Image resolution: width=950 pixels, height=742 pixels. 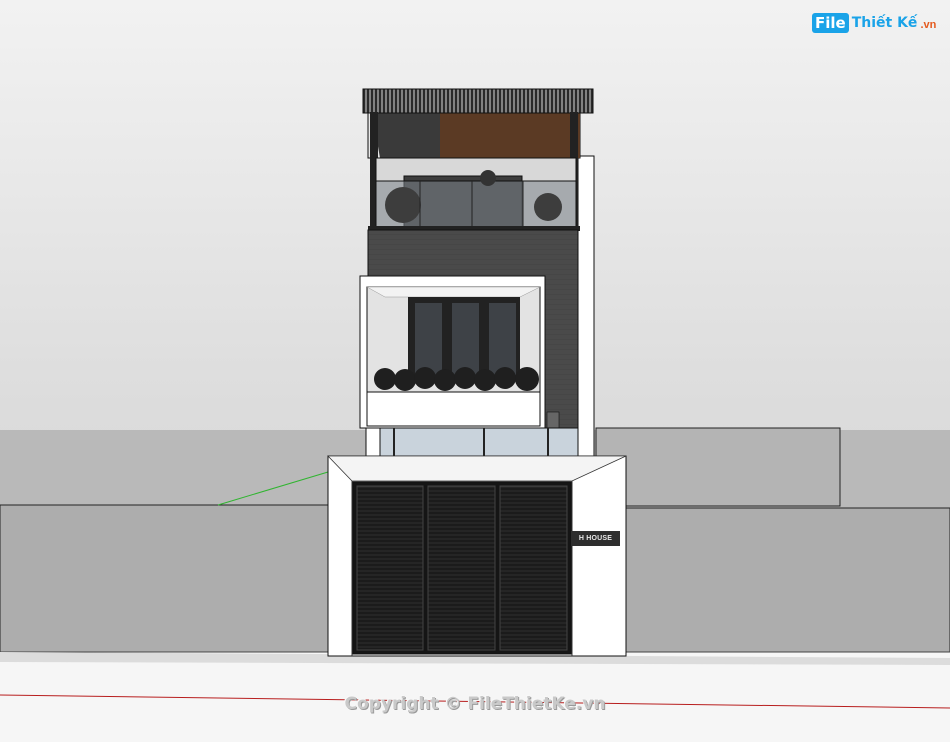 I want to click on roof-level, so click(x=478, y=159).